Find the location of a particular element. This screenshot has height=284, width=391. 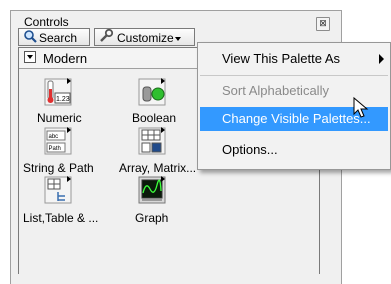

svg-text: abc is located at coordinates (54, 137).